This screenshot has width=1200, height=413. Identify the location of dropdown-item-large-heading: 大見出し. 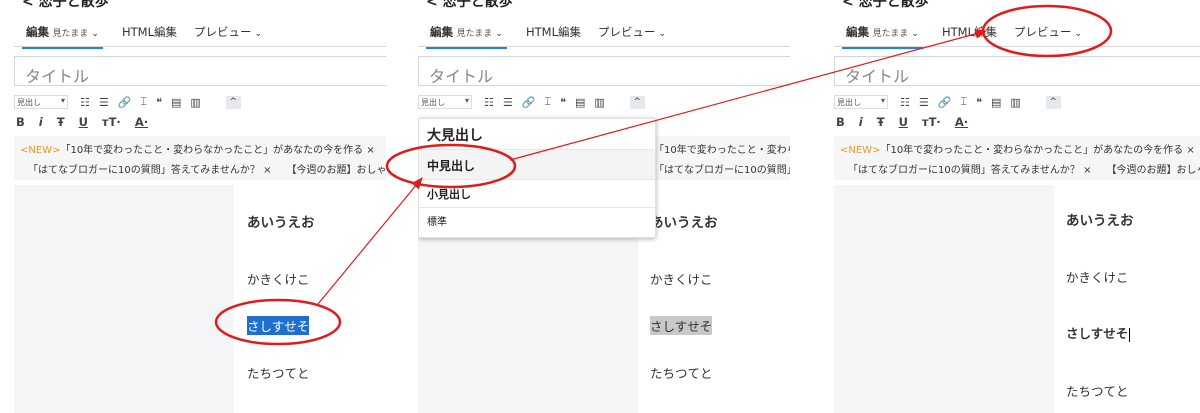
(455, 135).